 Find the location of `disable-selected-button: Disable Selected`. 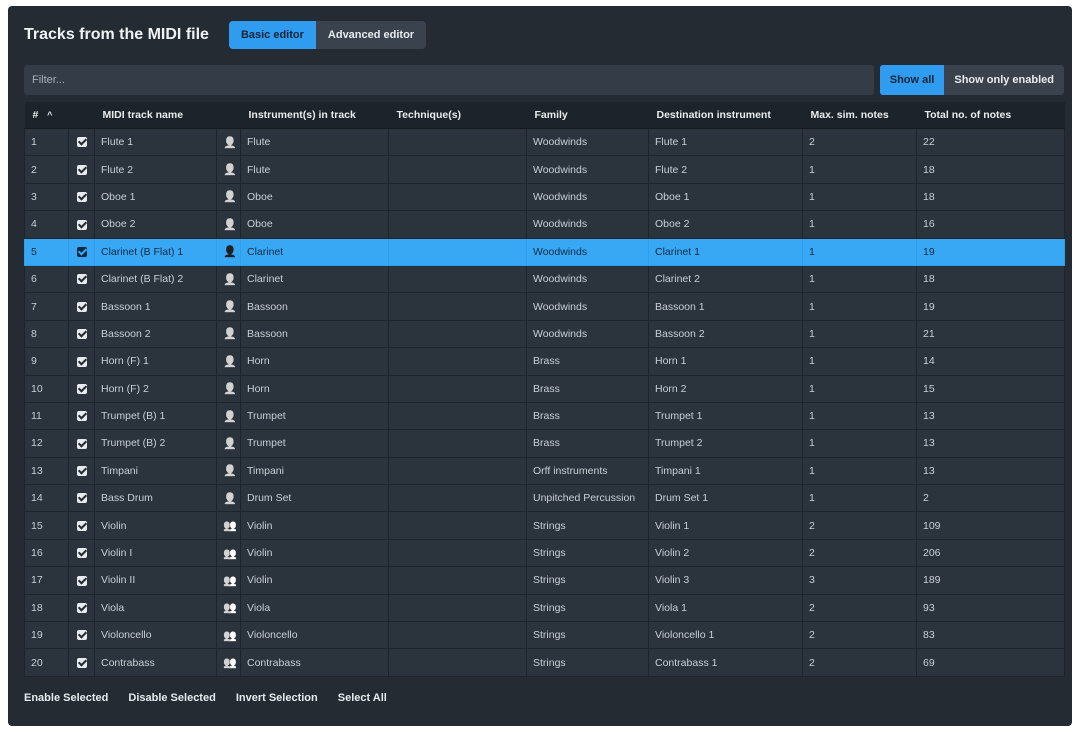

disable-selected-button: Disable Selected is located at coordinates (171, 698).